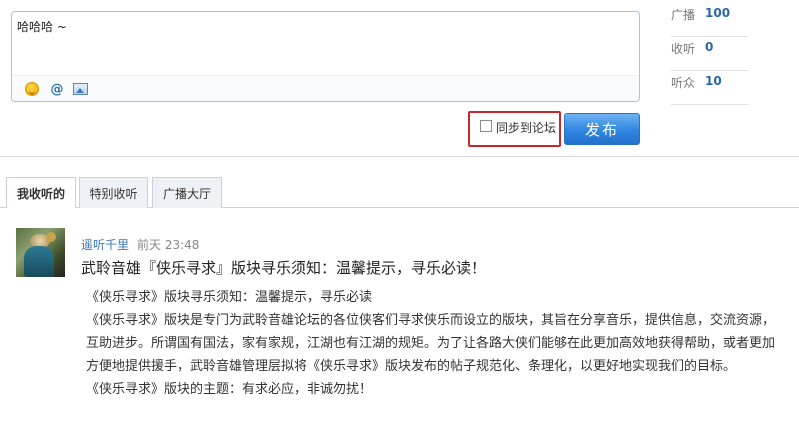 The image size is (799, 432). Describe the element at coordinates (486, 126) in the screenshot. I see `sync-forum-checkbox` at that location.